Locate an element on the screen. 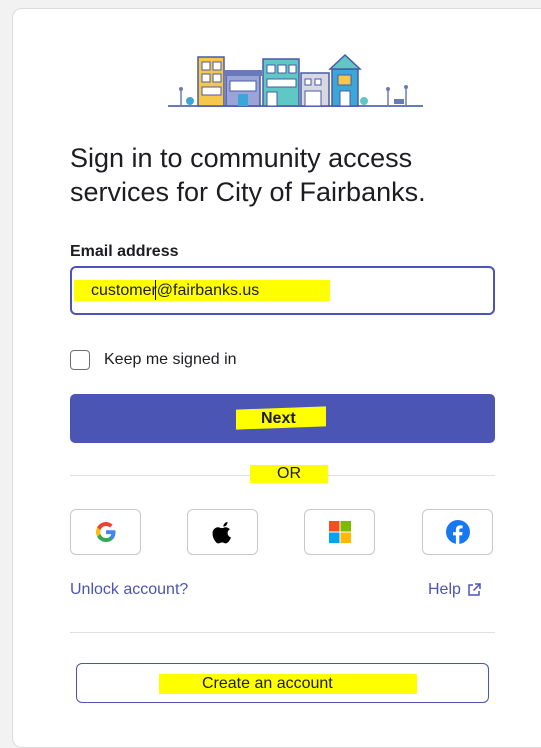 This screenshot has height=748, width=541. facebook-signin-button is located at coordinates (457, 532).